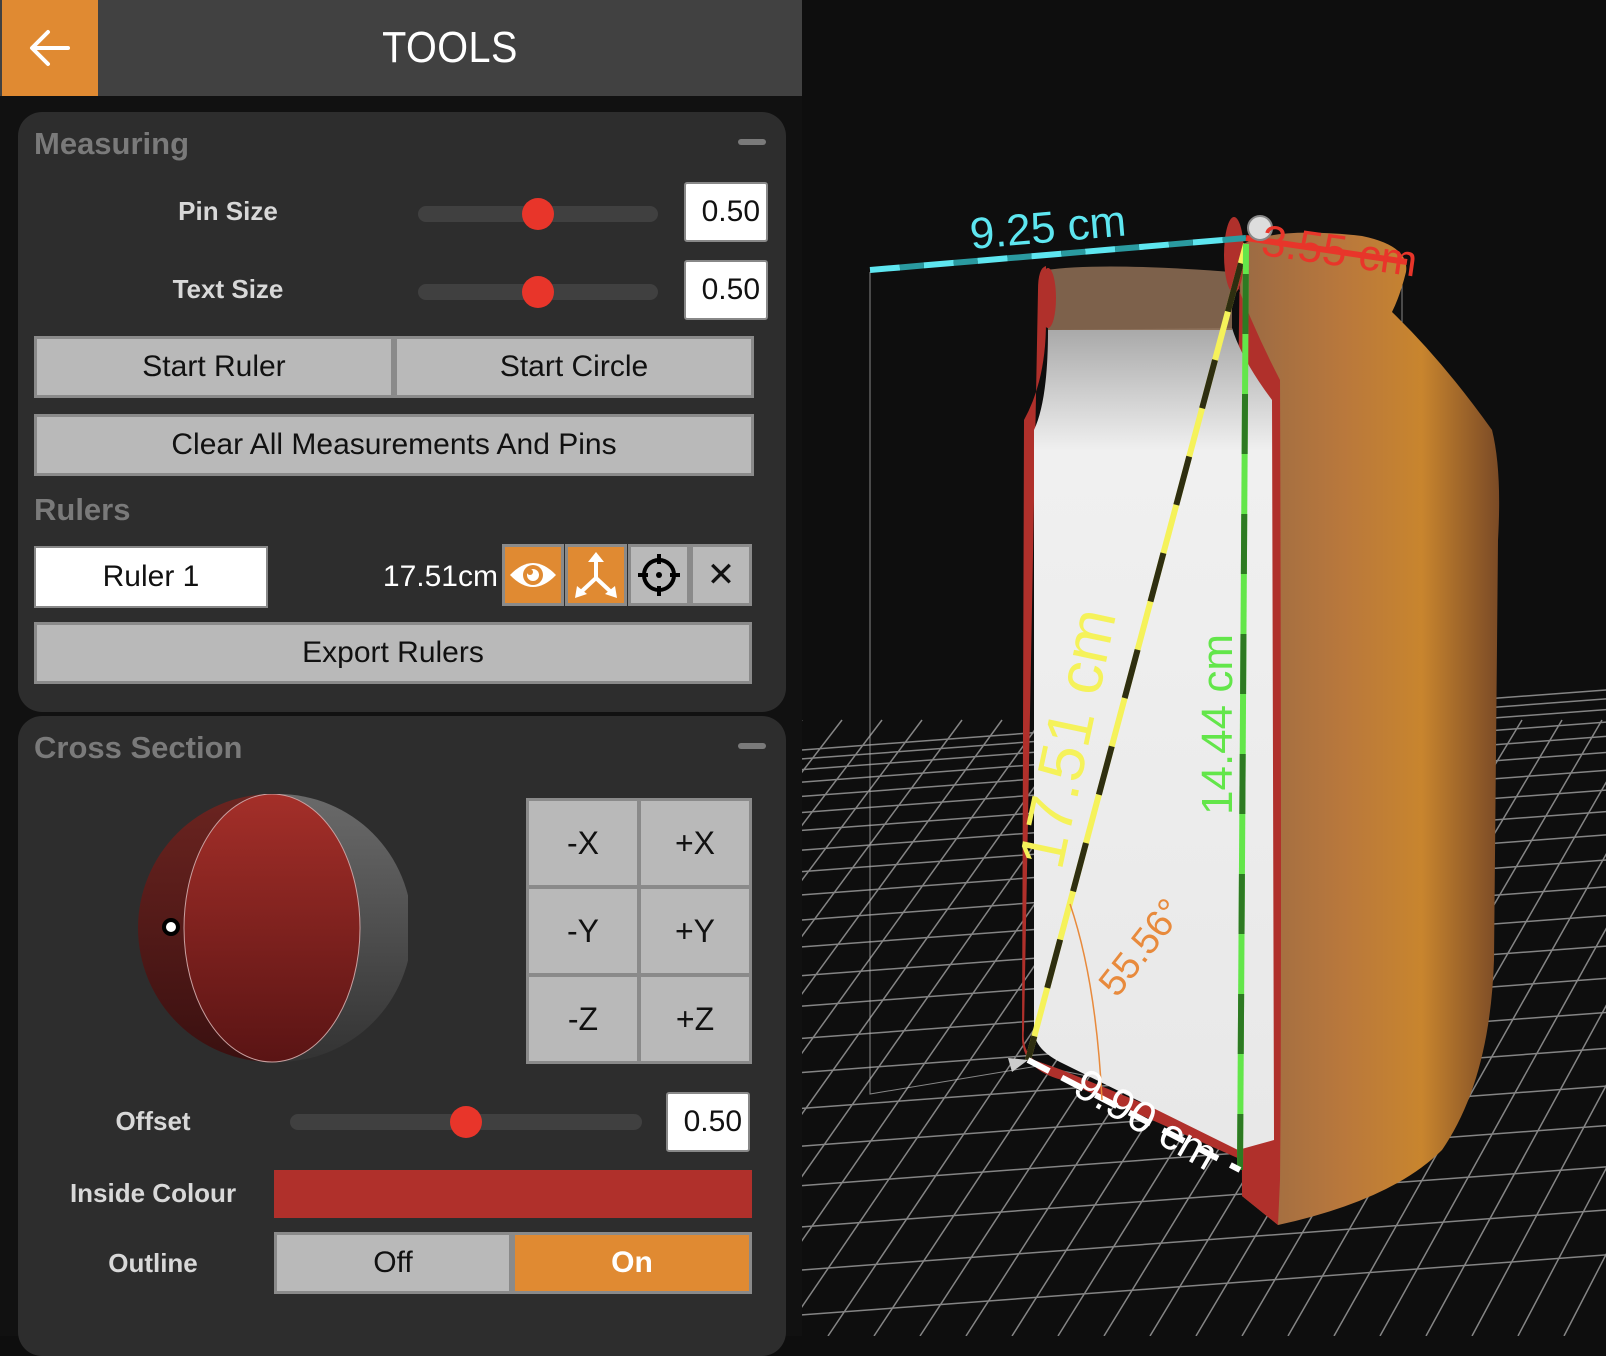 This screenshot has width=1606, height=1356. Describe the element at coordinates (695, 843) in the screenshot. I see `axis-button-pos-x: +X` at that location.